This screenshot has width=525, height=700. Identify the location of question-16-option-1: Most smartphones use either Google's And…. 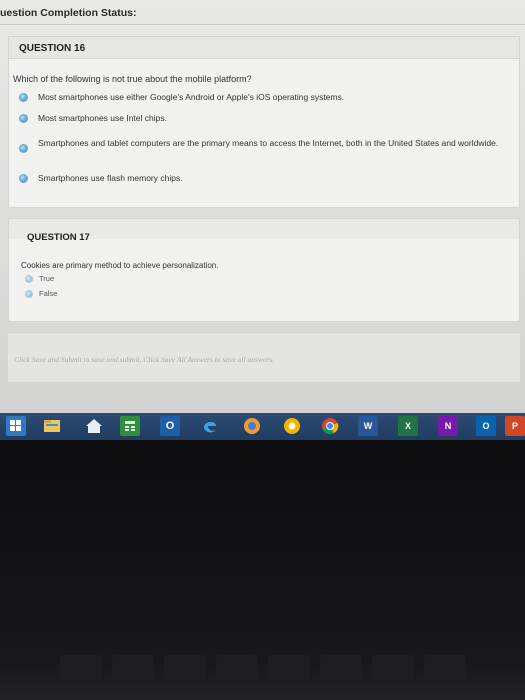
(181, 97).